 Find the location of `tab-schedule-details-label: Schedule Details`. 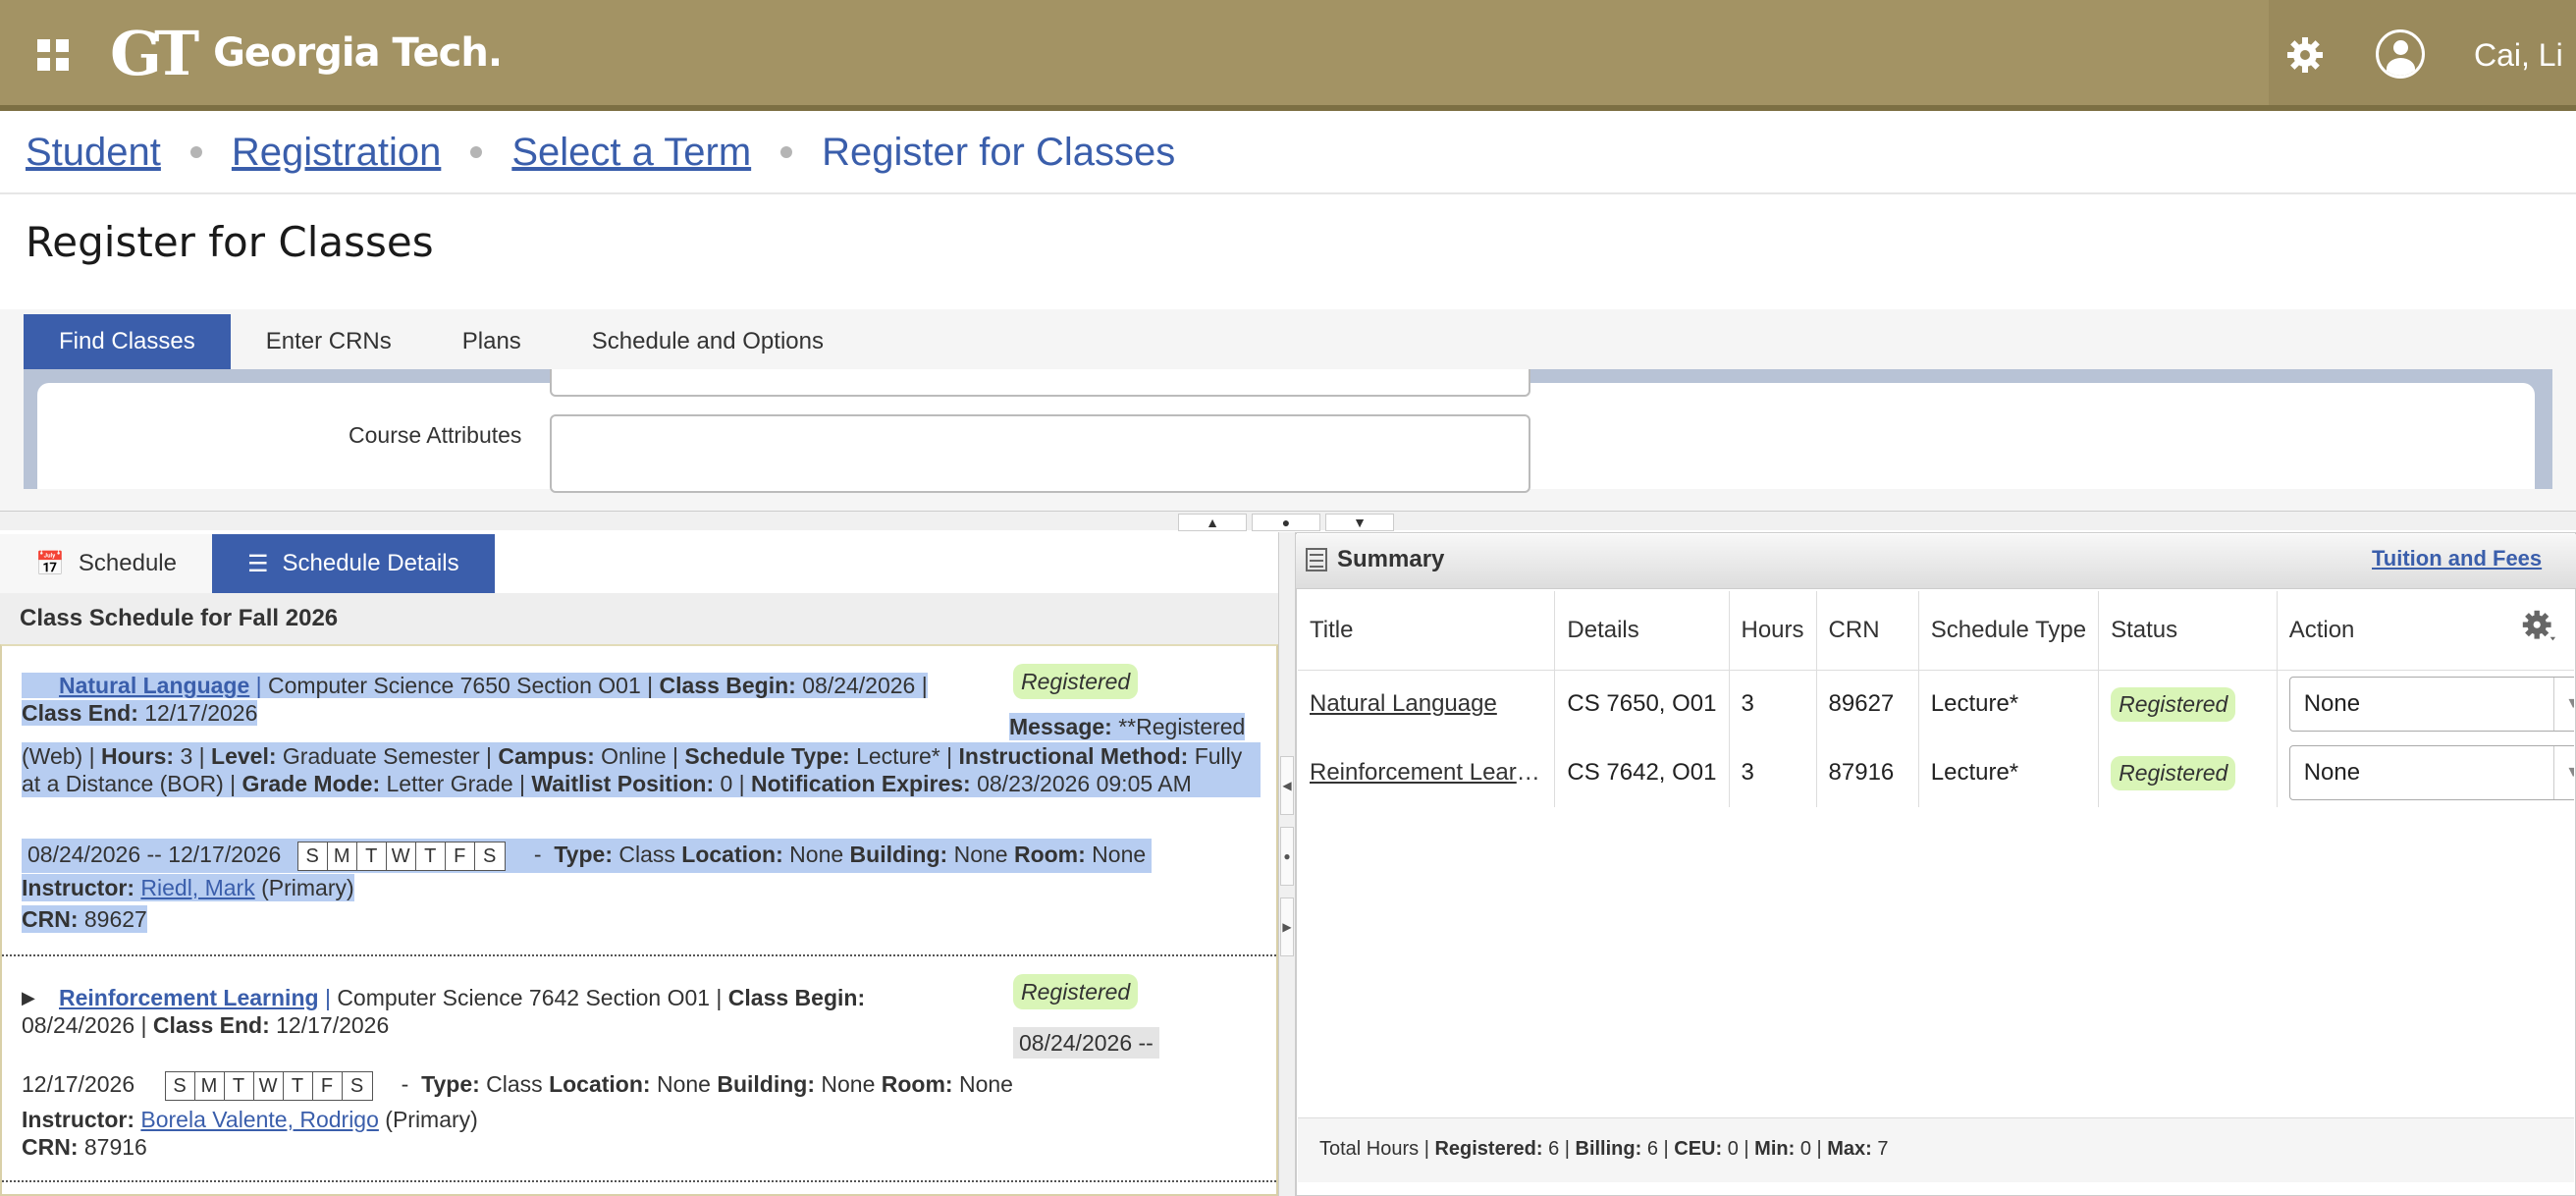

tab-schedule-details-label: Schedule Details is located at coordinates (370, 563).